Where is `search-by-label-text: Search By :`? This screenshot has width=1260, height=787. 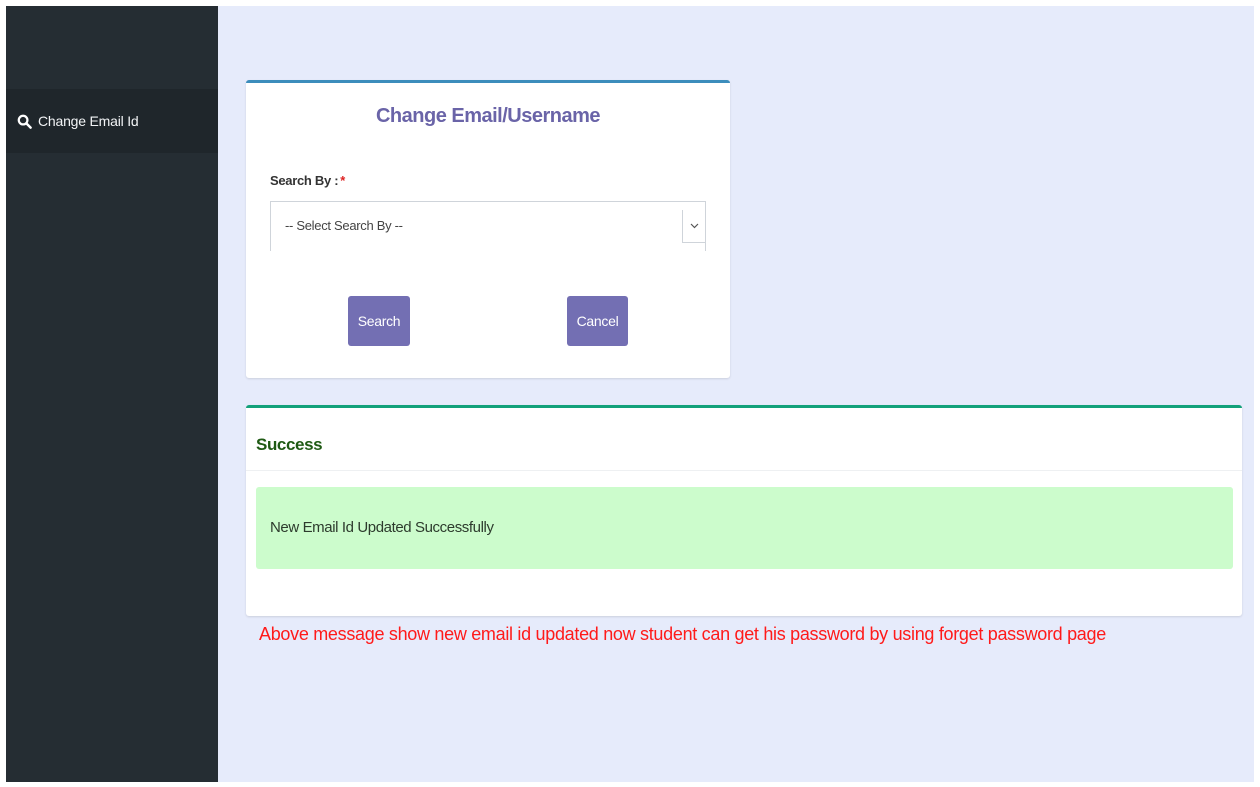
search-by-label-text: Search By : is located at coordinates (304, 180).